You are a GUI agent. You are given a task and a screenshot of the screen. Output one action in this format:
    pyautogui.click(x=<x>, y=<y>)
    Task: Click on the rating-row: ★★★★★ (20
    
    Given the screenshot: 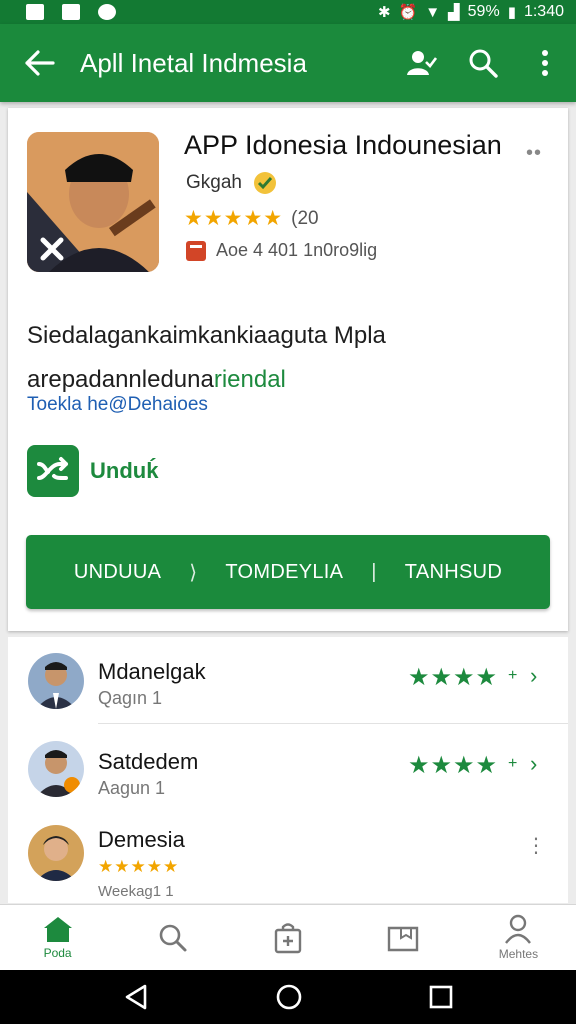 What is the action you would take?
    pyautogui.click(x=251, y=218)
    